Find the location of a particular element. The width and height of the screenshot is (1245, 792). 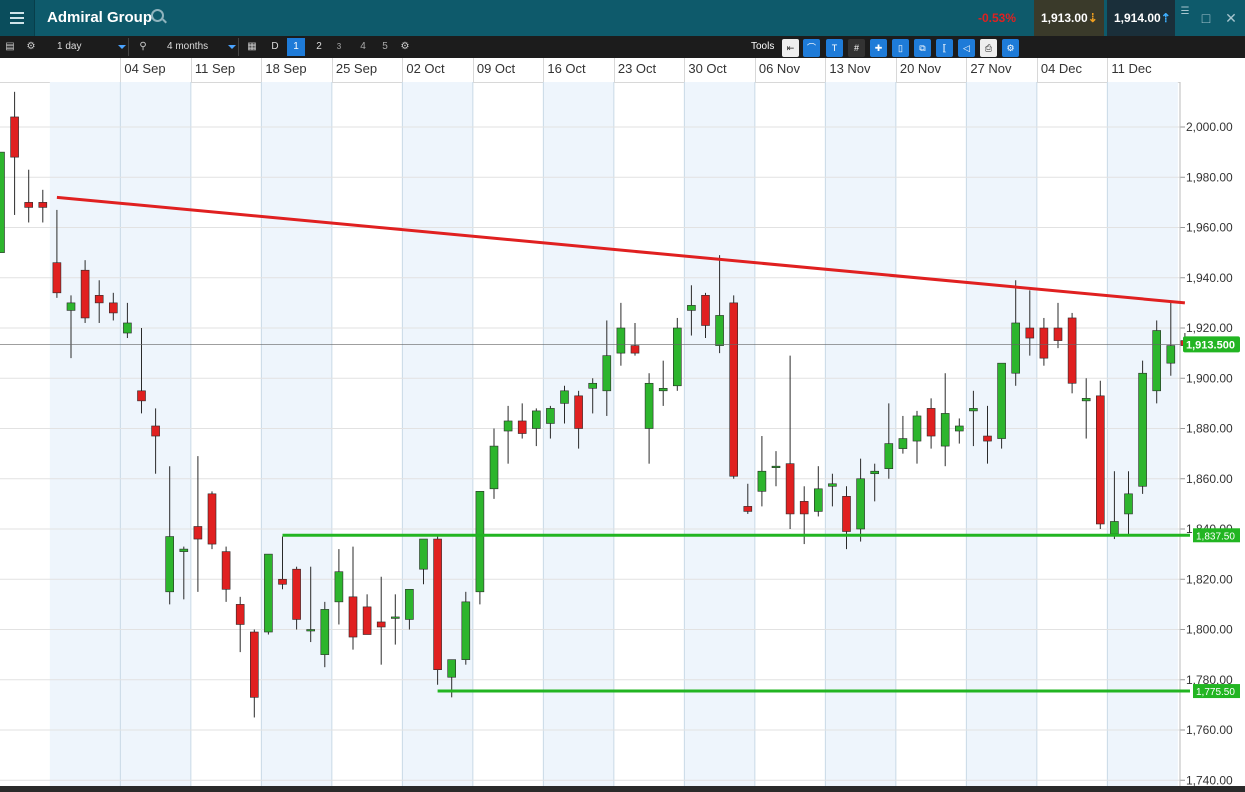

chevron-down-icon is located at coordinates (232, 47).